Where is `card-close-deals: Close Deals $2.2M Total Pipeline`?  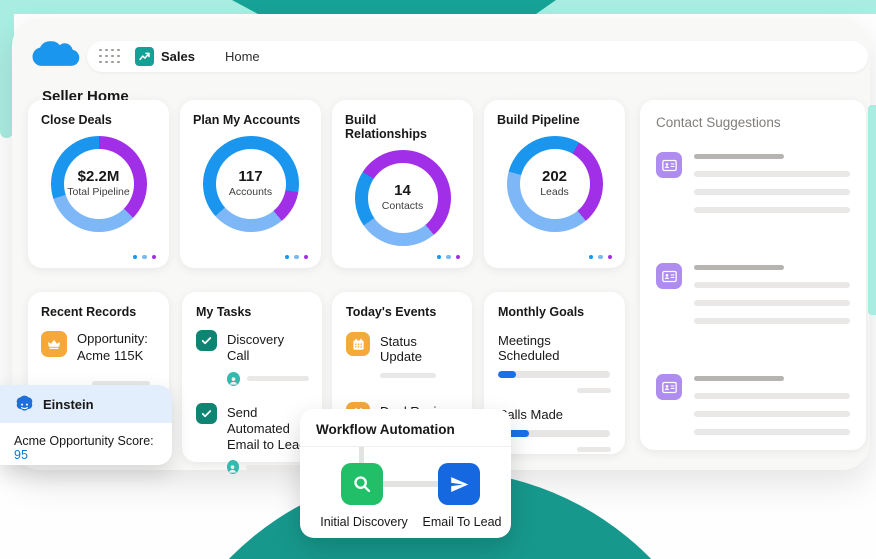
card-close-deals: Close Deals $2.2M Total Pipeline is located at coordinates (98, 184).